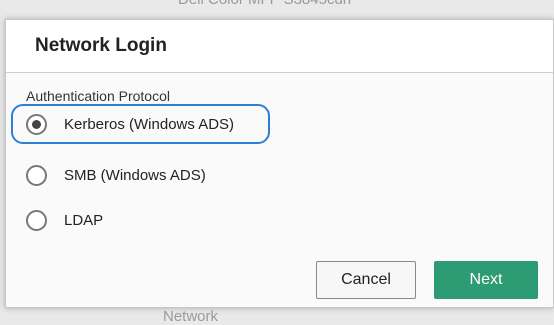  I want to click on radio-option-smb: SMB (Windows ADS), so click(116, 175).